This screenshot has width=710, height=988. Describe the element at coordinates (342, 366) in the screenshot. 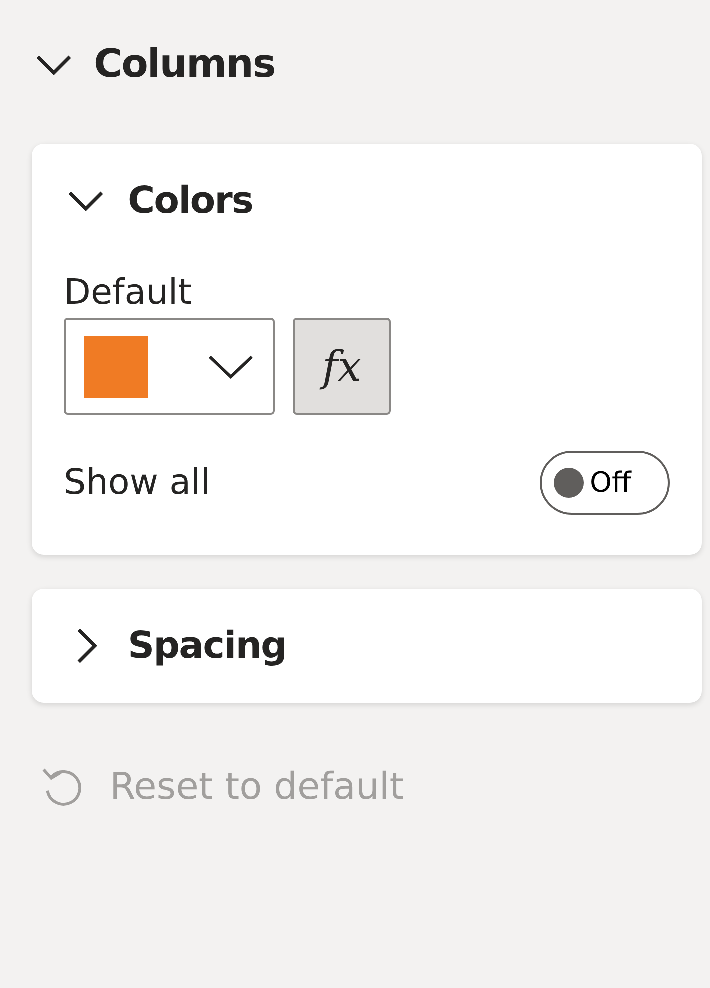

I see `fx-button: fx` at that location.